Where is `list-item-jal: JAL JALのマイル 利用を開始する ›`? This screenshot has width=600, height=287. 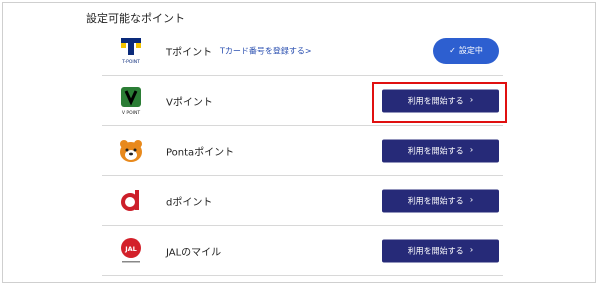 list-item-jal: JAL JALのマイル 利用を開始する › is located at coordinates (302, 251).